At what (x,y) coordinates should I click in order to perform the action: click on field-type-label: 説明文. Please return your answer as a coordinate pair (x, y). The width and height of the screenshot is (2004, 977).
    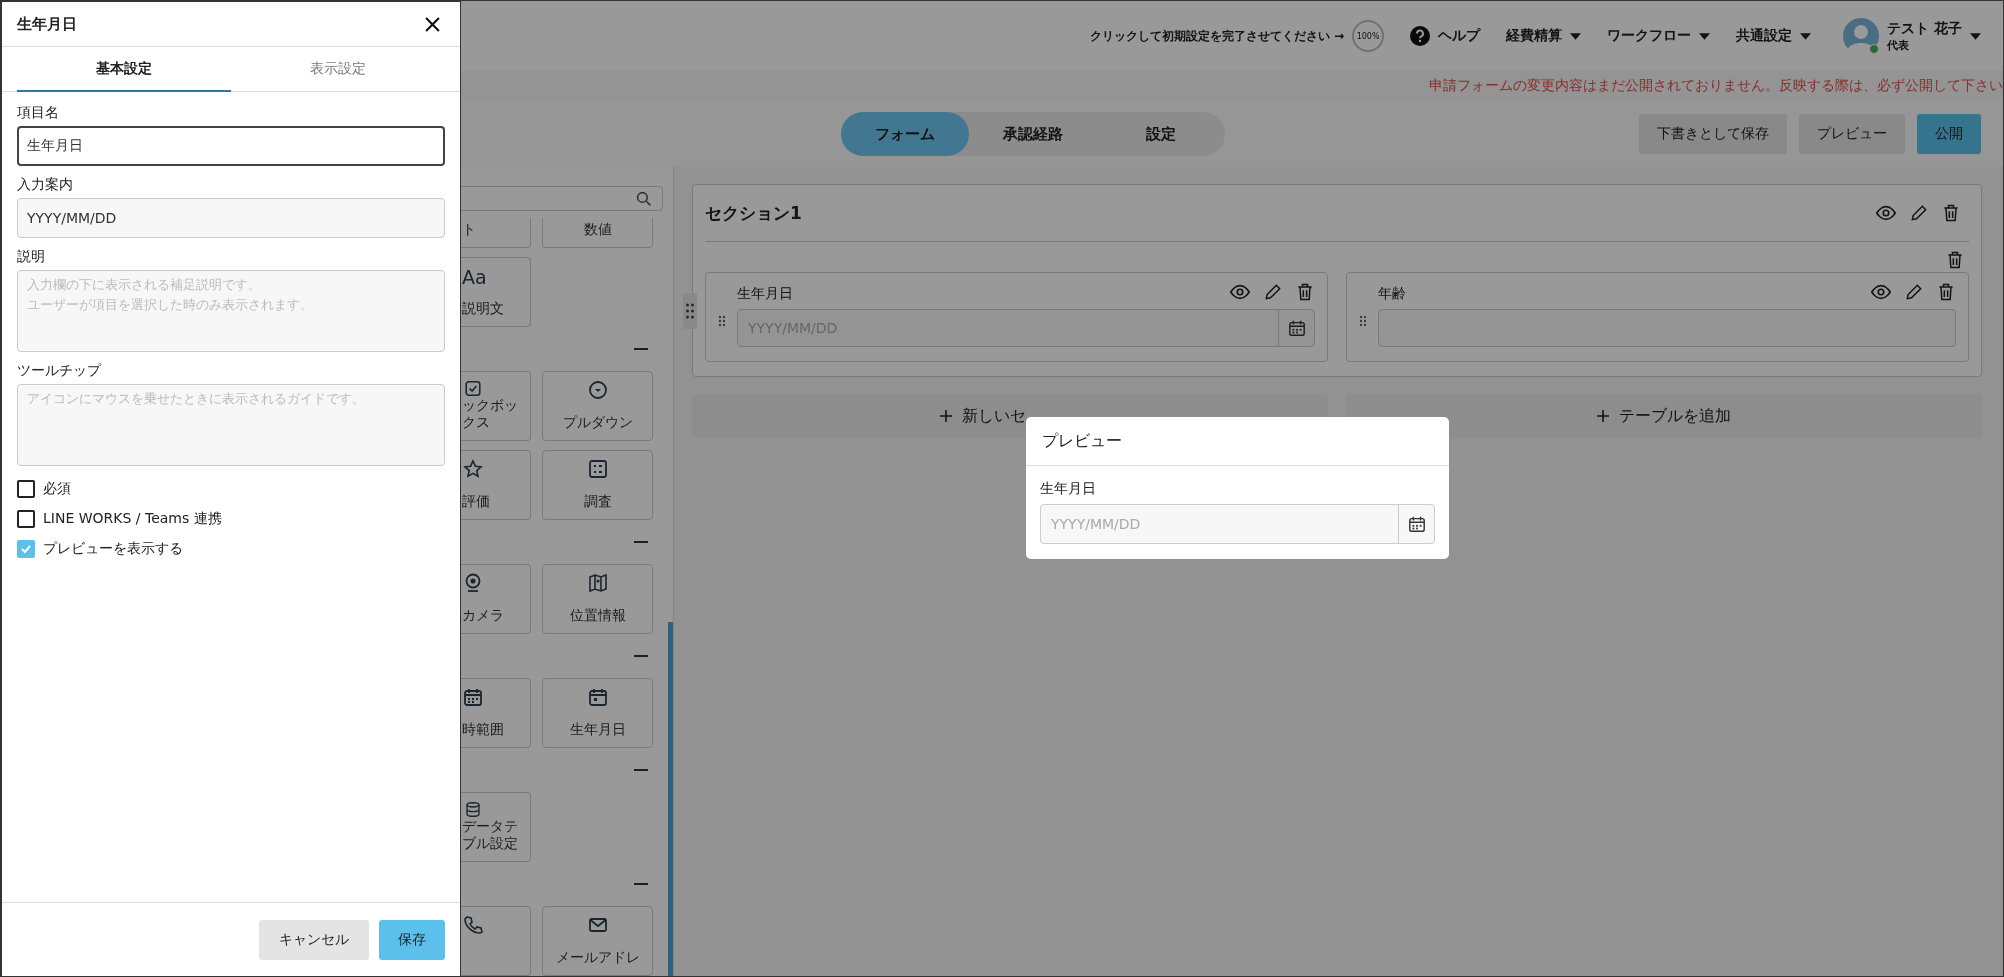
    Looking at the image, I should click on (483, 308).